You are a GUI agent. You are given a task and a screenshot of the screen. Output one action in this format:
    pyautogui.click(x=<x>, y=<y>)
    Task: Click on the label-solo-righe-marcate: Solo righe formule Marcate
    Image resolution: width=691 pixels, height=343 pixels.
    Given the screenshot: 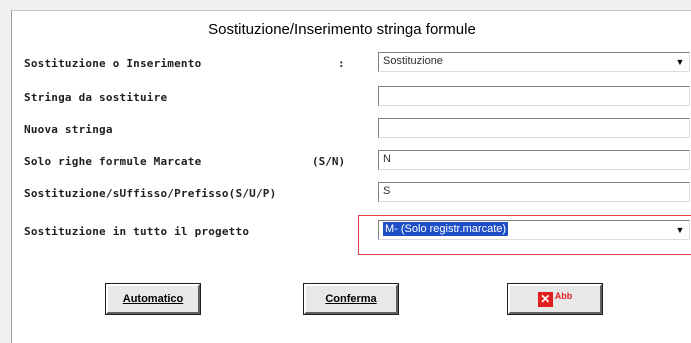 What is the action you would take?
    pyautogui.click(x=113, y=161)
    